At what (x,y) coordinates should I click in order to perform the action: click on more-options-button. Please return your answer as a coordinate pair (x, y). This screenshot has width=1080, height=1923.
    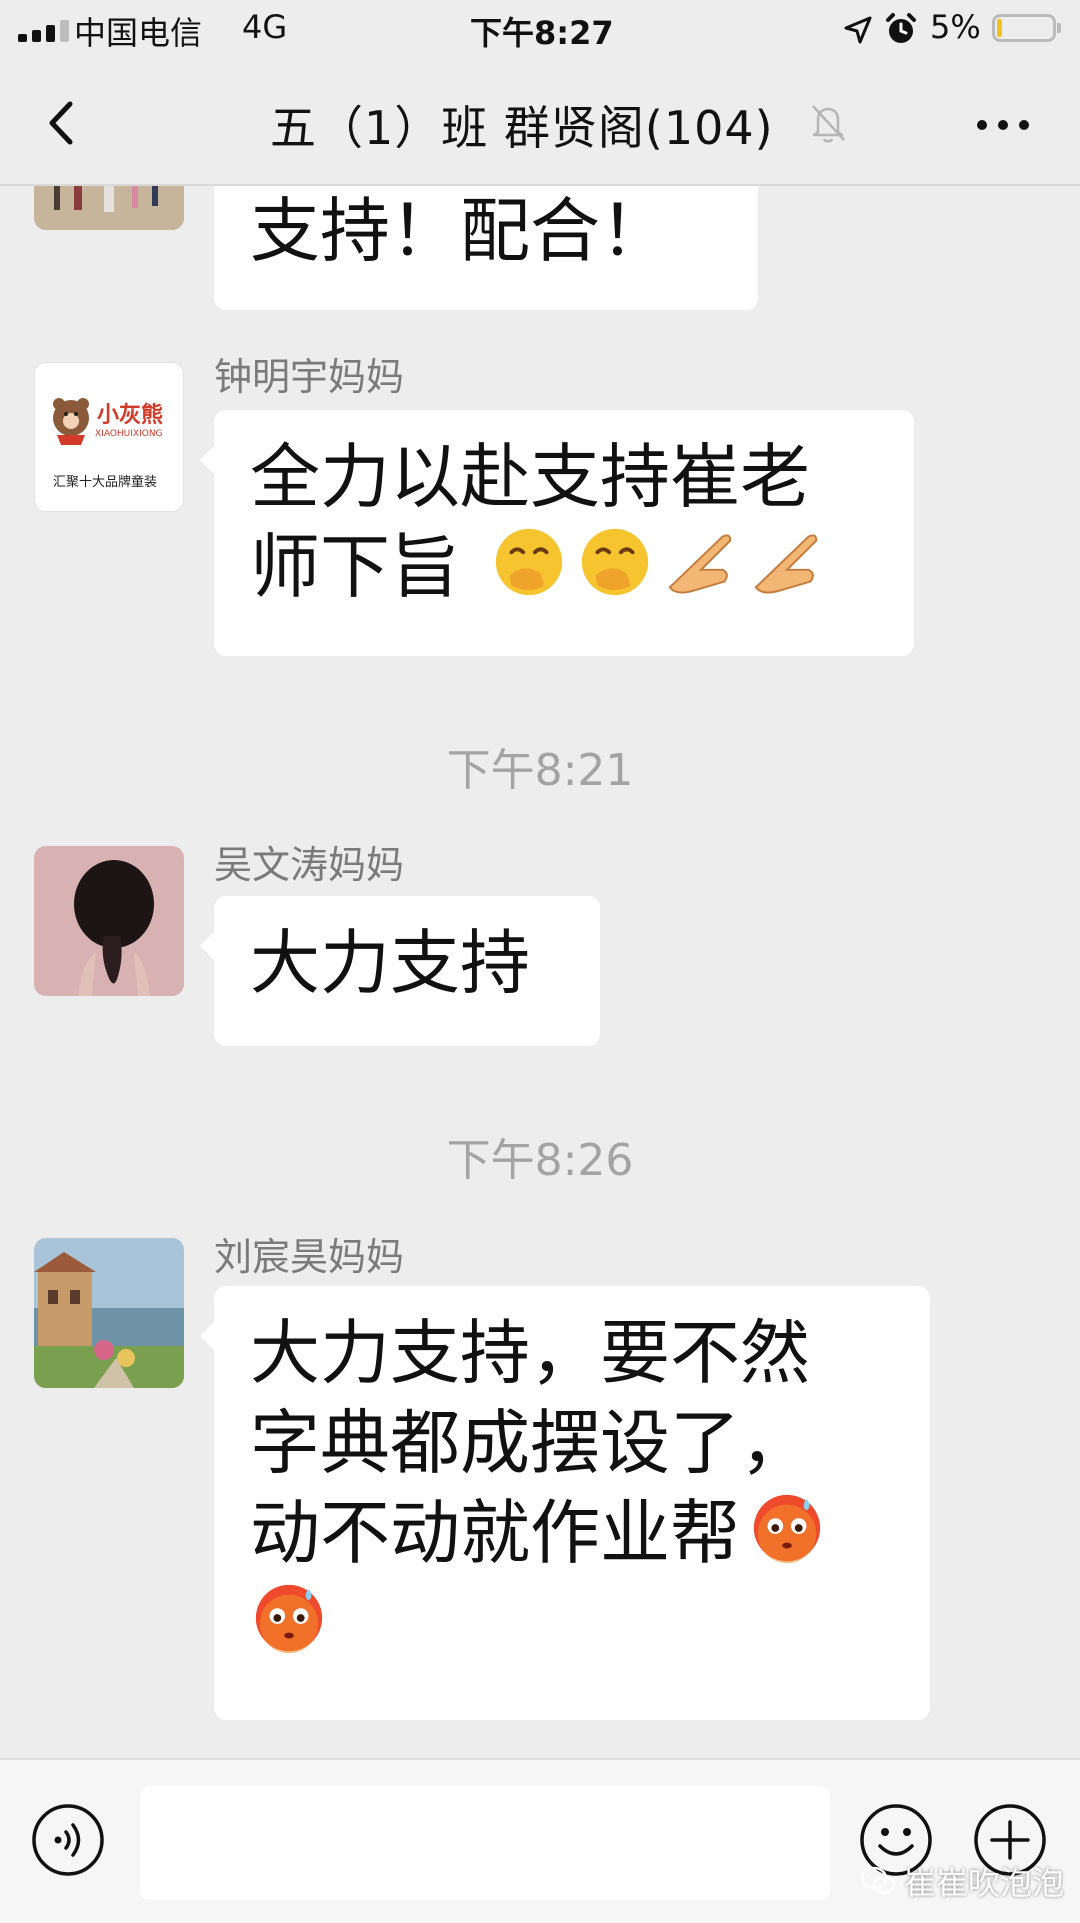
    Looking at the image, I should click on (1003, 125).